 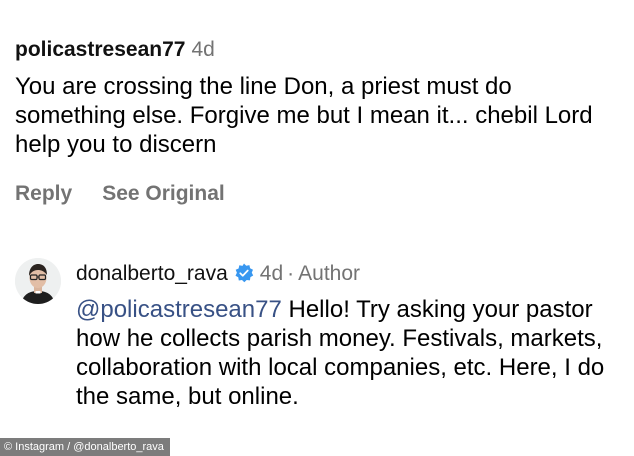 I want to click on reply-username: donalberto_rava, so click(x=152, y=273).